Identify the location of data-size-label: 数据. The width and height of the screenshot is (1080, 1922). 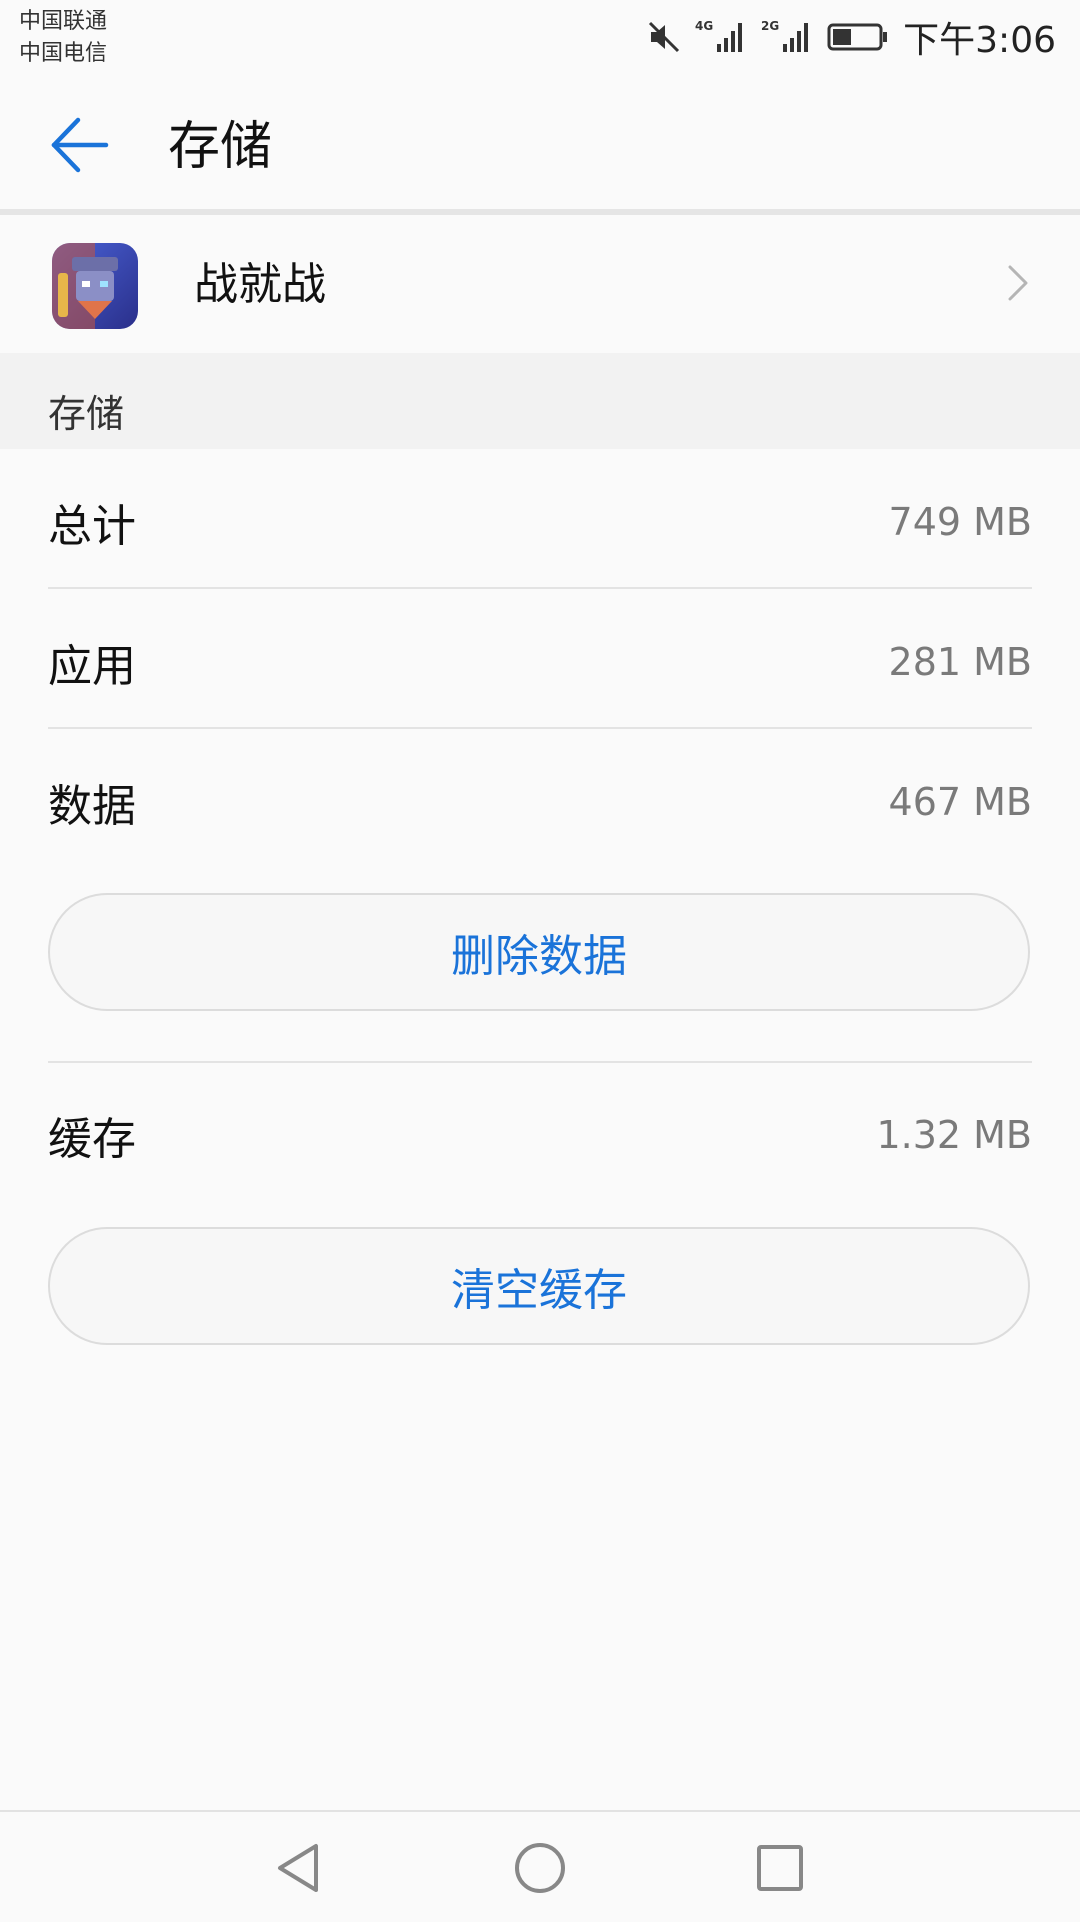
(92, 806).